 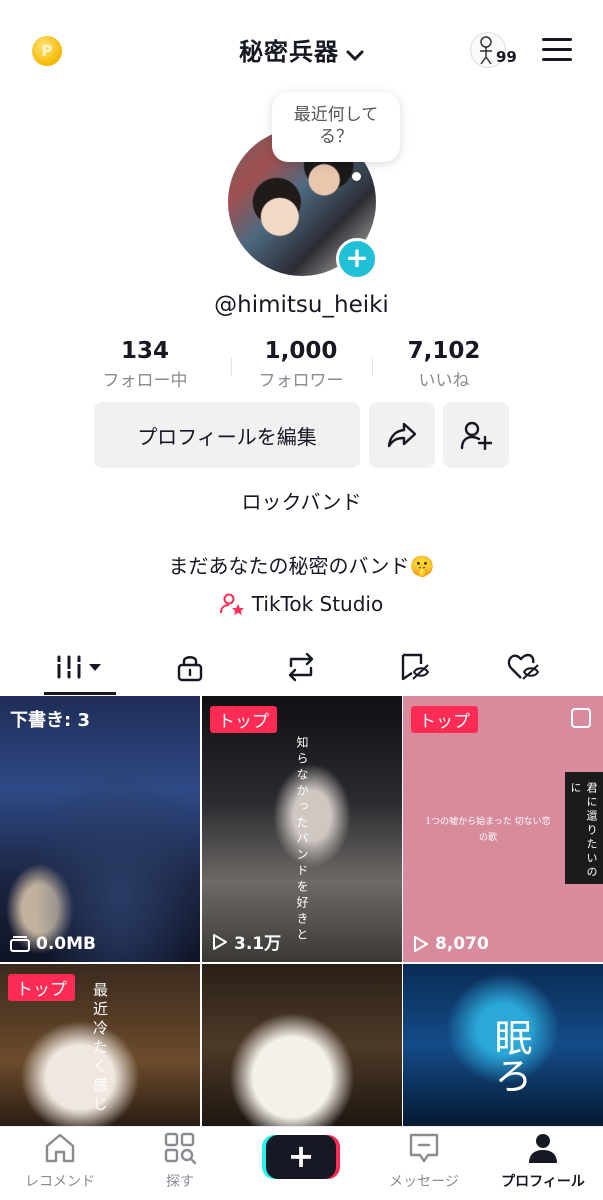 I want to click on multi-image-icon, so click(x=581, y=718).